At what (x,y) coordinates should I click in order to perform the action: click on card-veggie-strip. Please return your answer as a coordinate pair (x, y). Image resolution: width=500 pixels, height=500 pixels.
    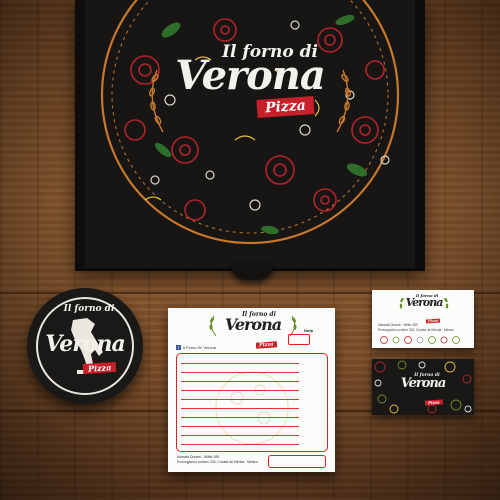
    Looking at the image, I should click on (420, 340).